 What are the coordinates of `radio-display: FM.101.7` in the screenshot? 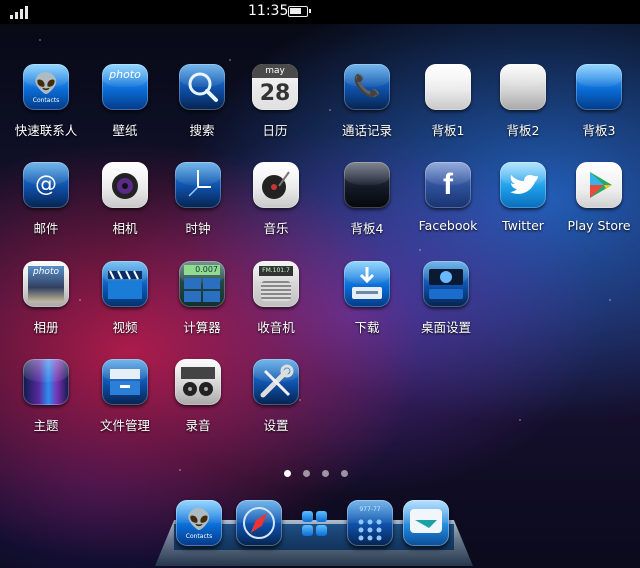 It's located at (276, 271).